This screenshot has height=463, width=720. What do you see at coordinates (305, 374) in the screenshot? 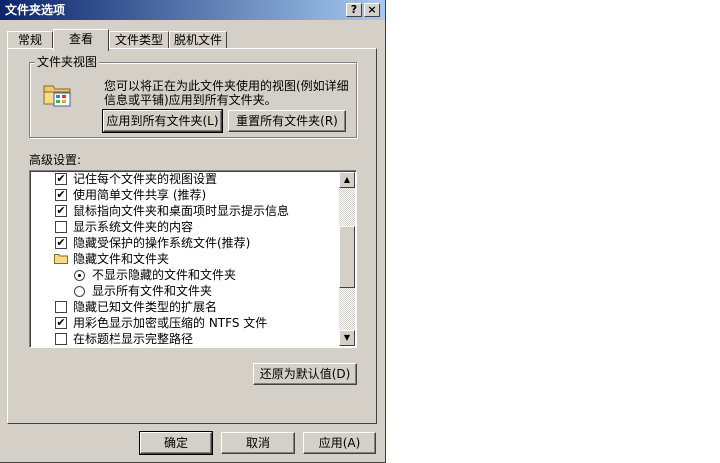
I see `restore-defaults-button: 还原为默认值(D)` at bounding box center [305, 374].